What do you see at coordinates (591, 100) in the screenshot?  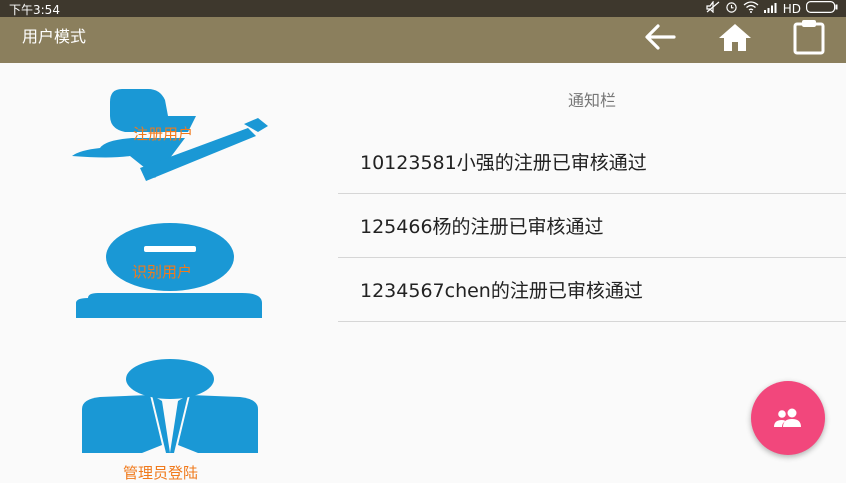 I see `notice-title: 通知栏` at bounding box center [591, 100].